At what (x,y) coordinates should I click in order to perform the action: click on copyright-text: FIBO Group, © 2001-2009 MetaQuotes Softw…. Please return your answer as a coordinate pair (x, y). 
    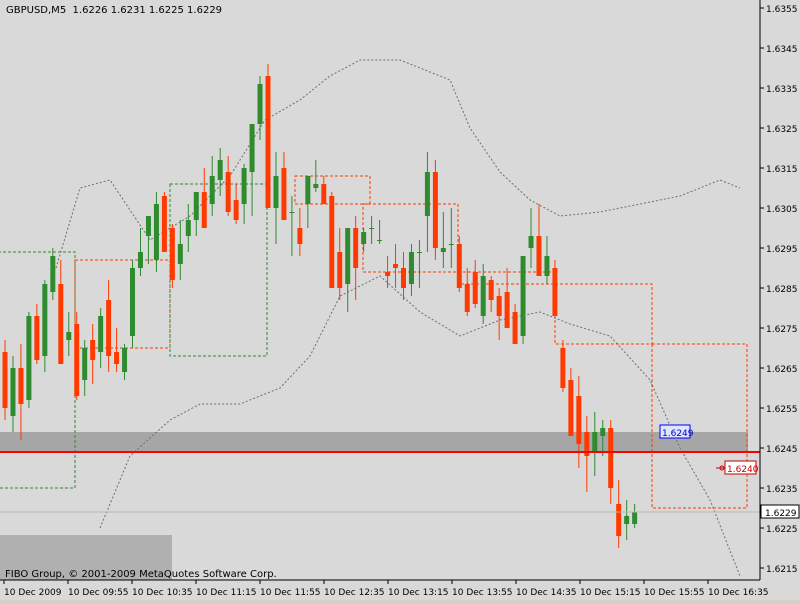
    Looking at the image, I should click on (141, 574).